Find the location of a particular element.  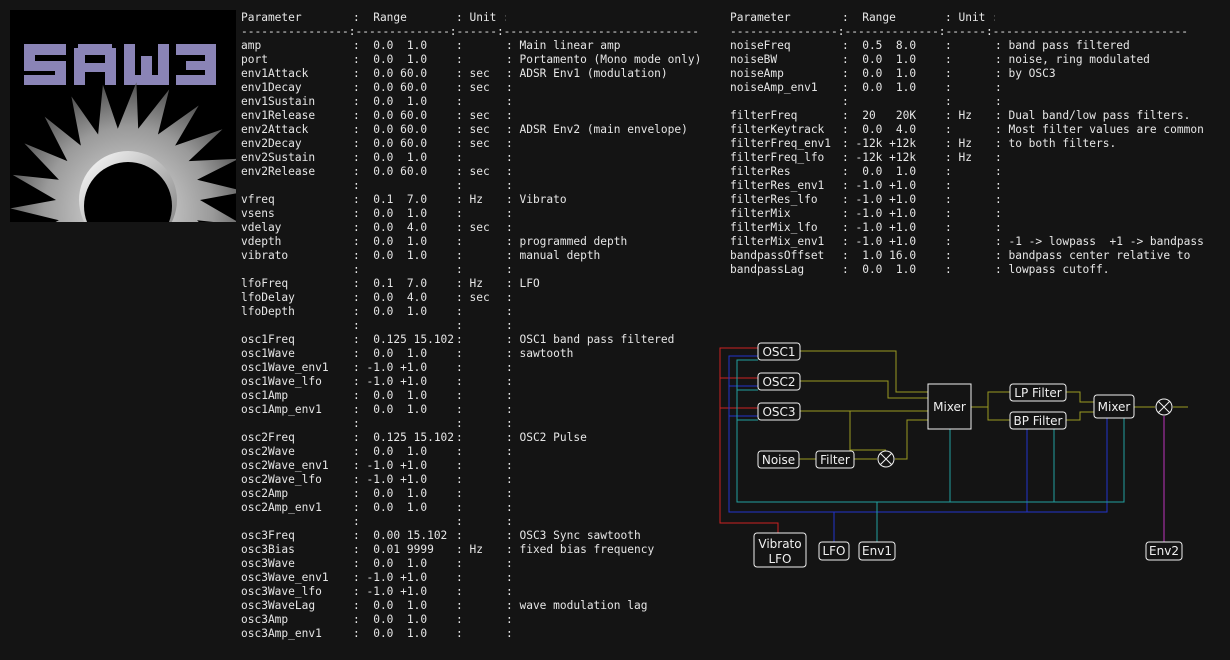

param-name-cell: Parameter is located at coordinates (760, 17).